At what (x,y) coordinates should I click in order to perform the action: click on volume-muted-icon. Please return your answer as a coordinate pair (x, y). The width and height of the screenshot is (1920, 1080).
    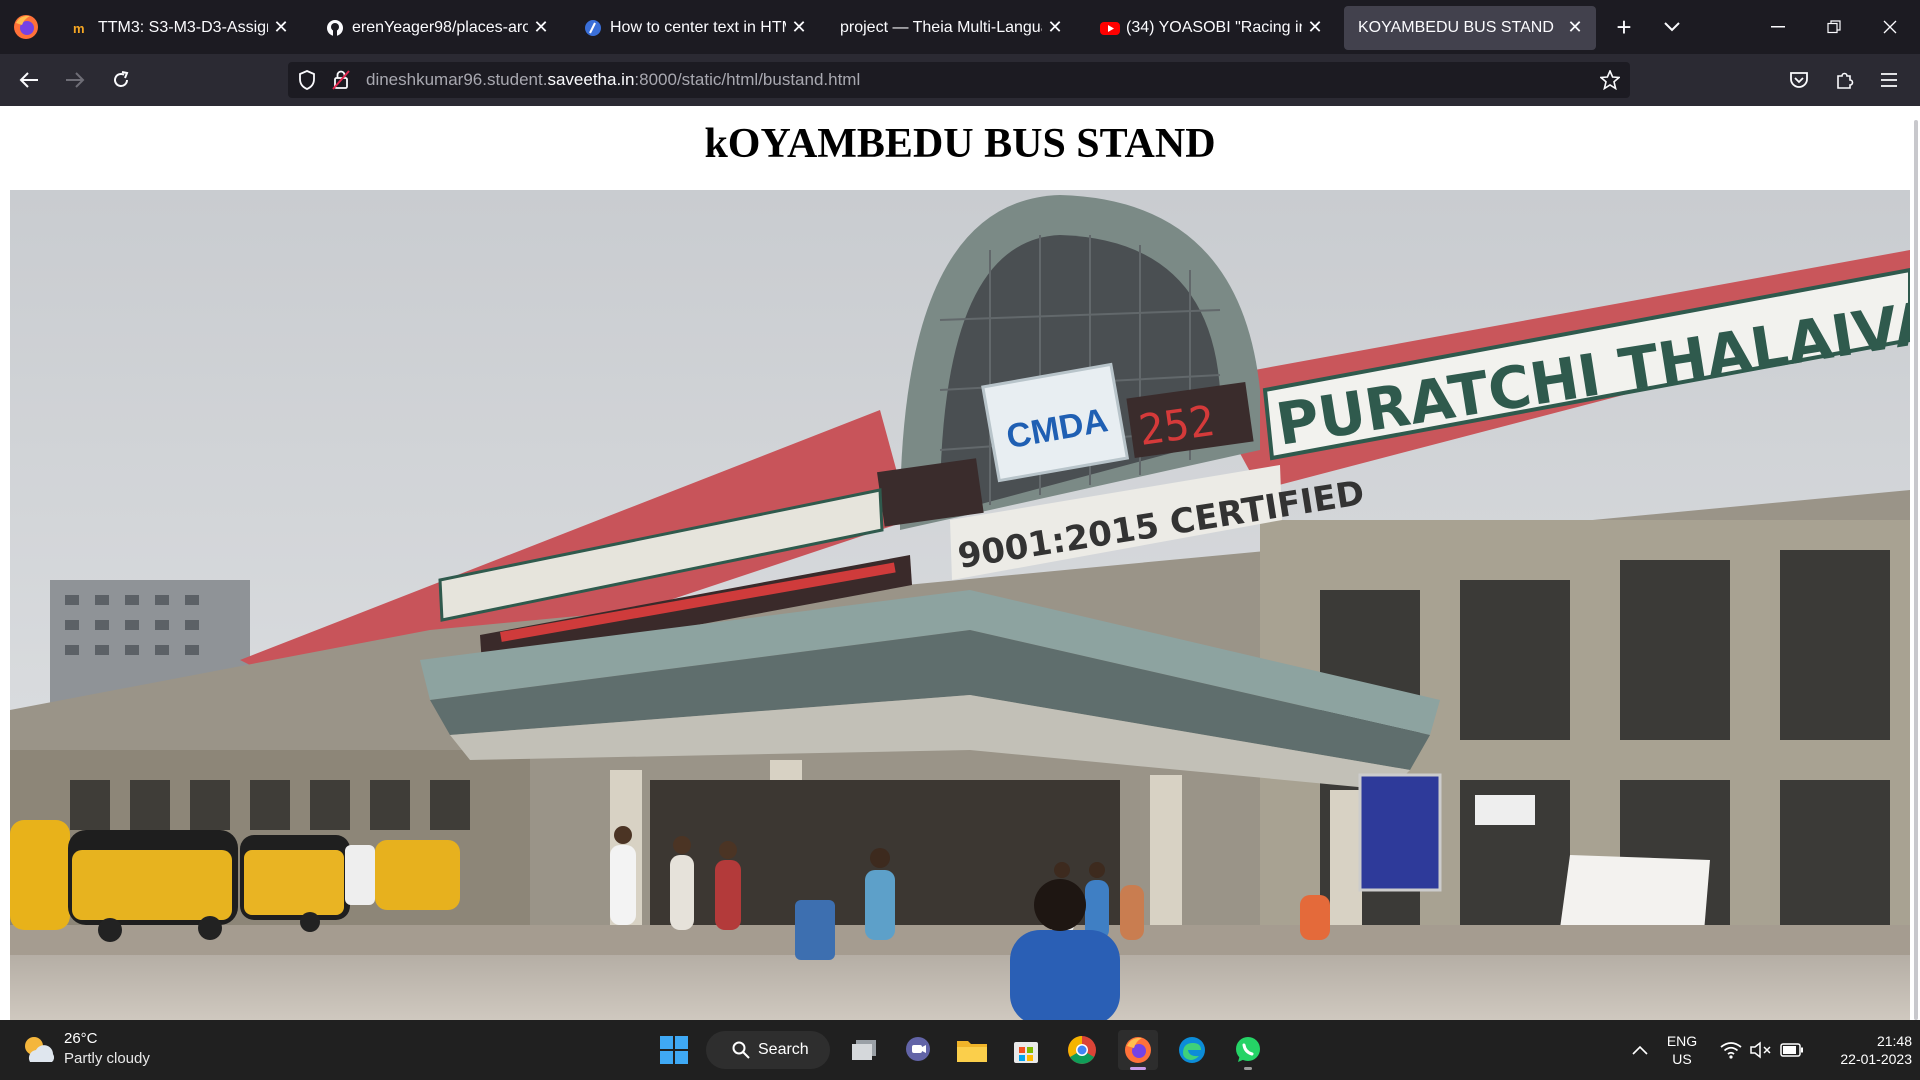
    Looking at the image, I should click on (1760, 1050).